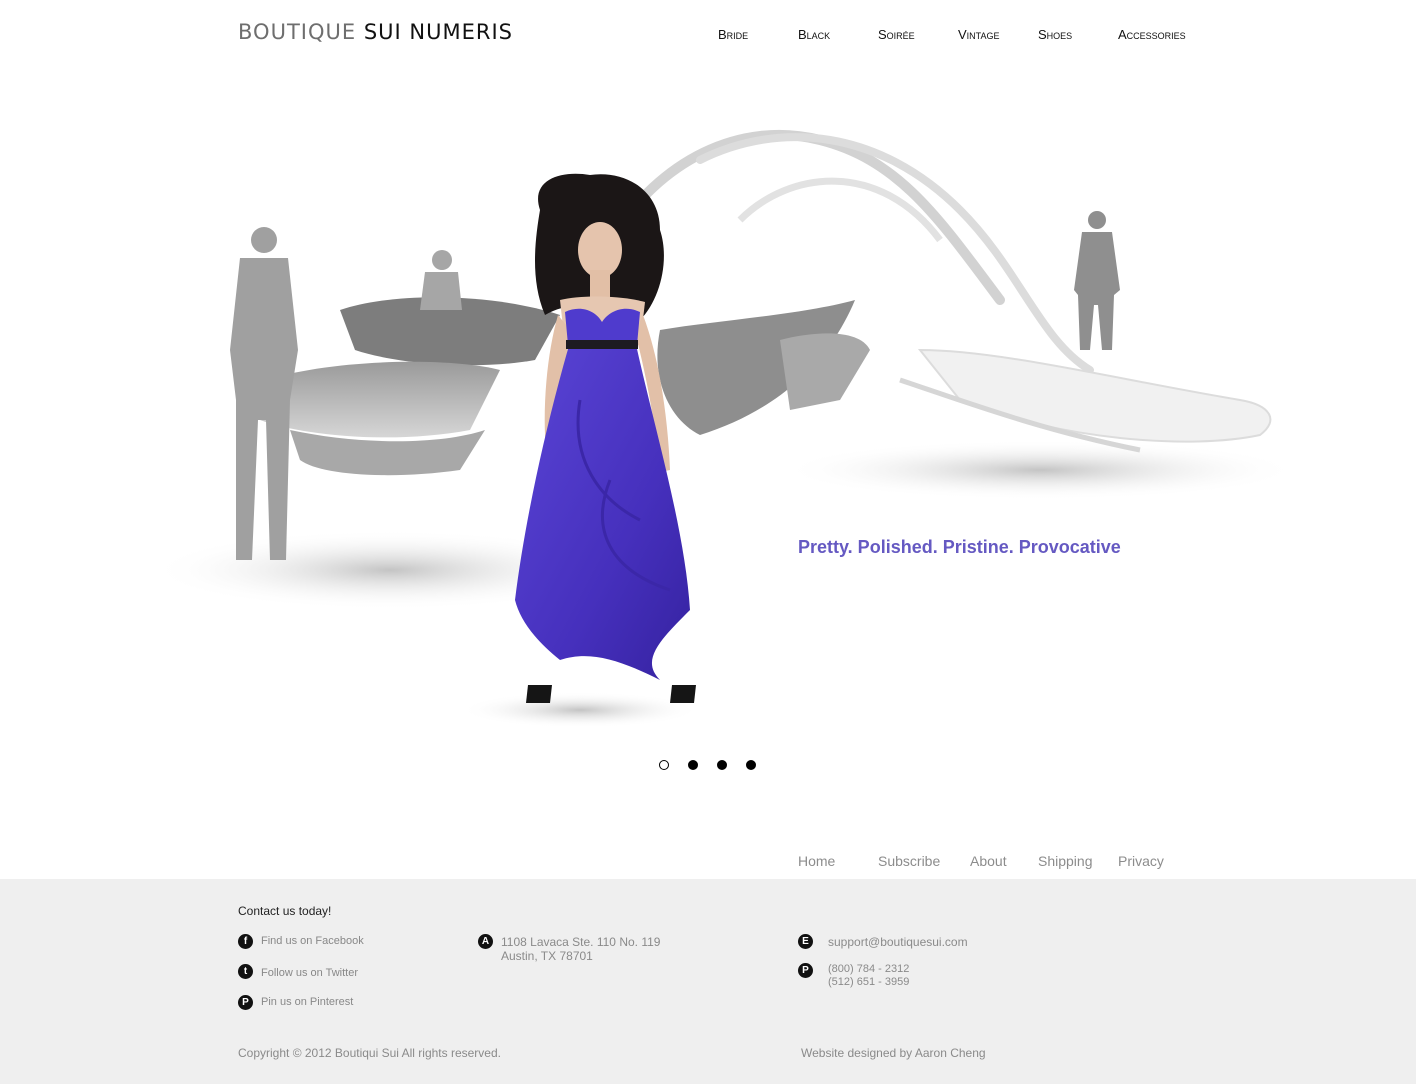 This screenshot has height=1084, width=1416. I want to click on phone-line1: (800) 784 - 2312, so click(869, 969).